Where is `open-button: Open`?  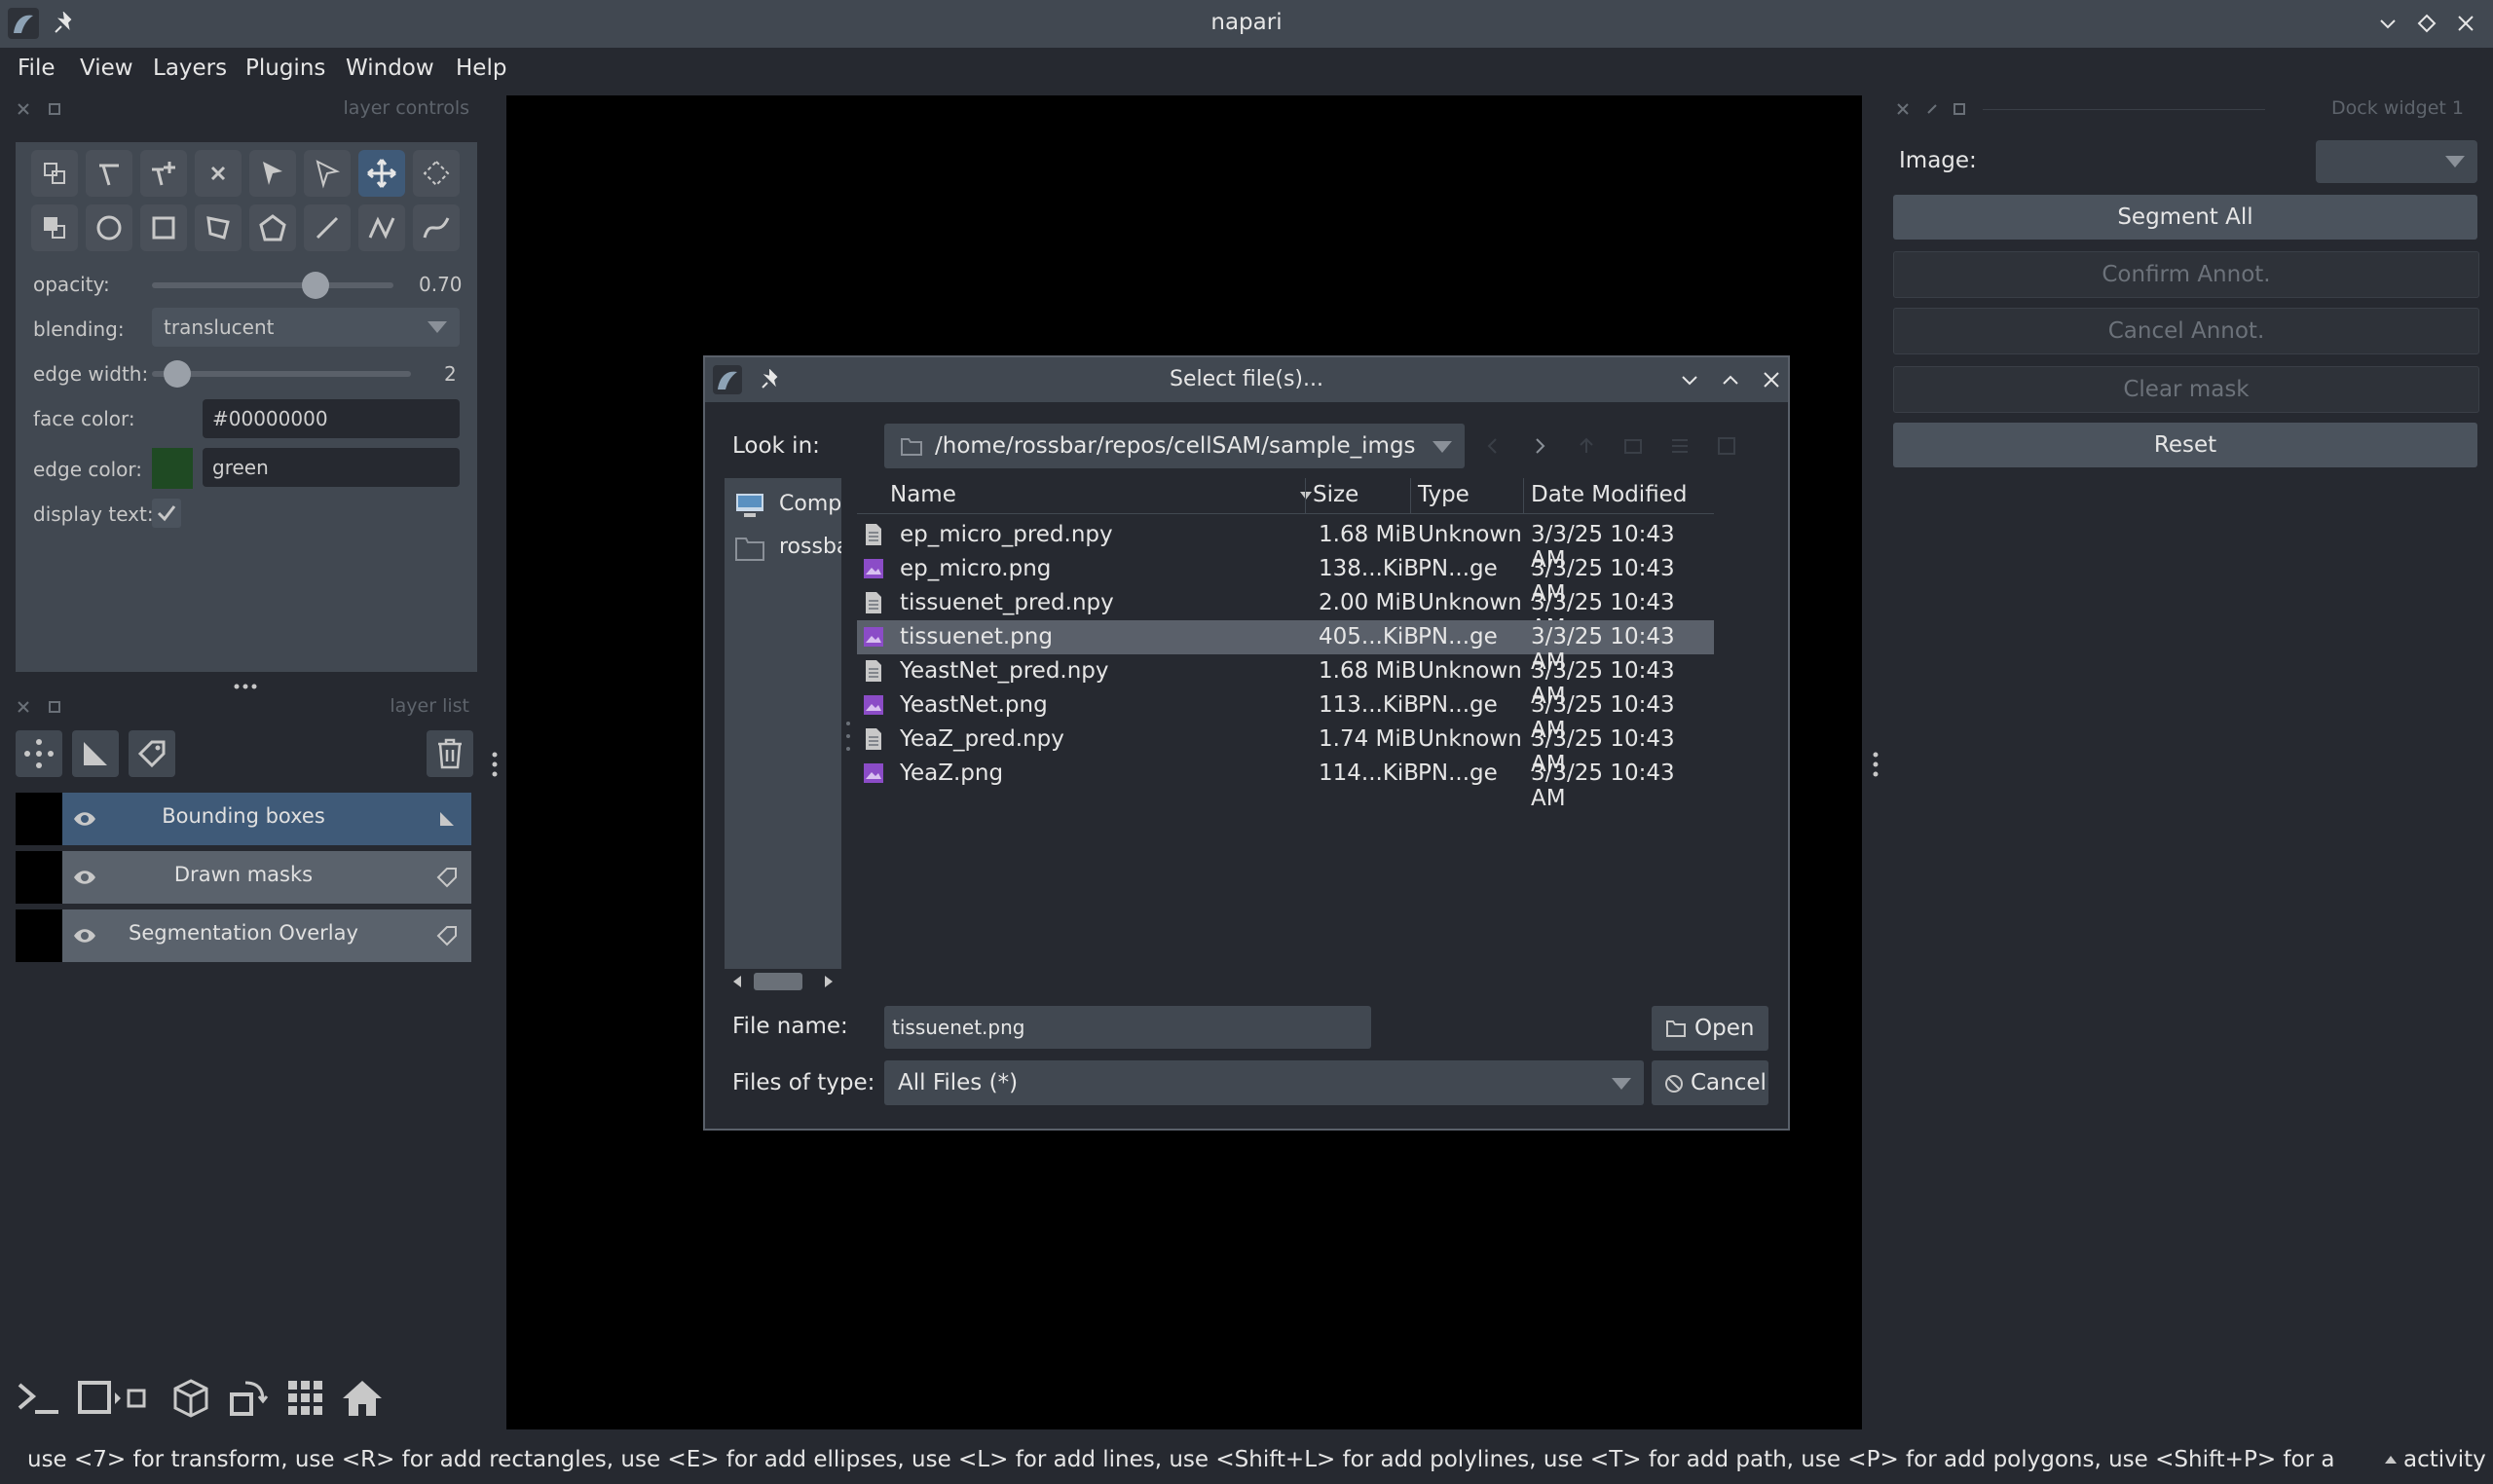
open-button: Open is located at coordinates (1710, 1028).